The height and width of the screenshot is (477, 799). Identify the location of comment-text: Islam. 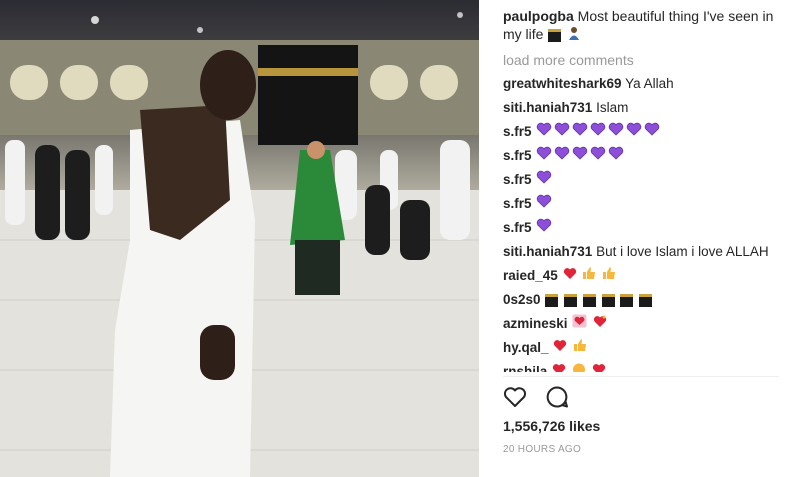
(612, 107).